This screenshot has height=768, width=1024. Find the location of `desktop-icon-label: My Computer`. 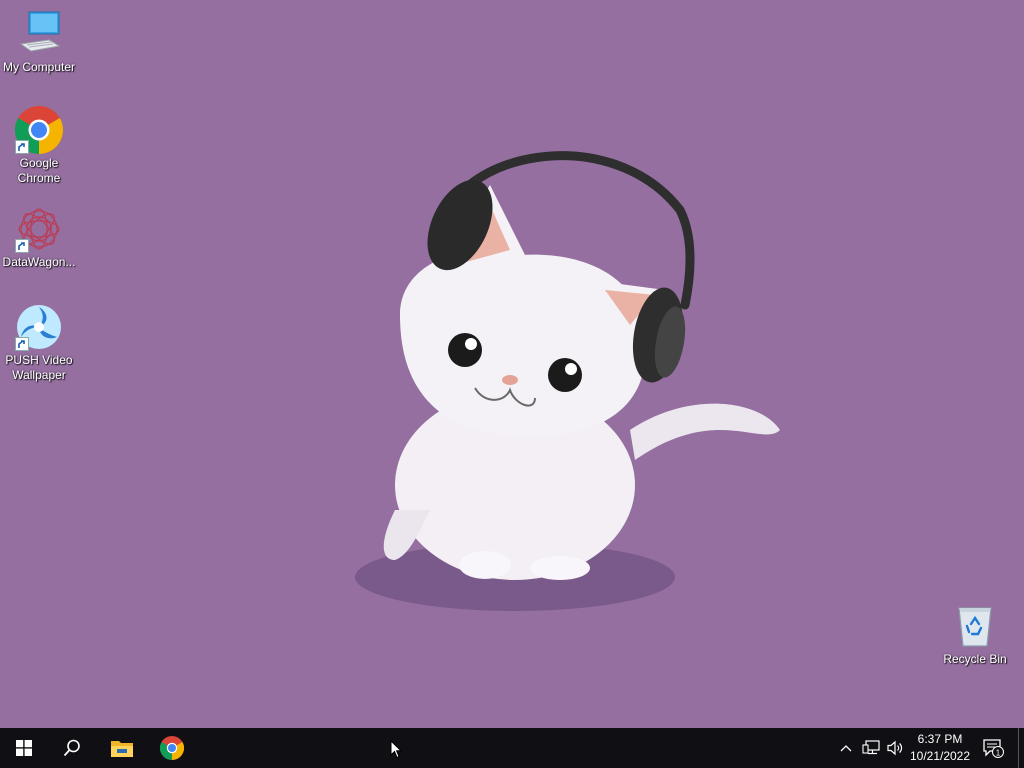

desktop-icon-label: My Computer is located at coordinates (39, 67).